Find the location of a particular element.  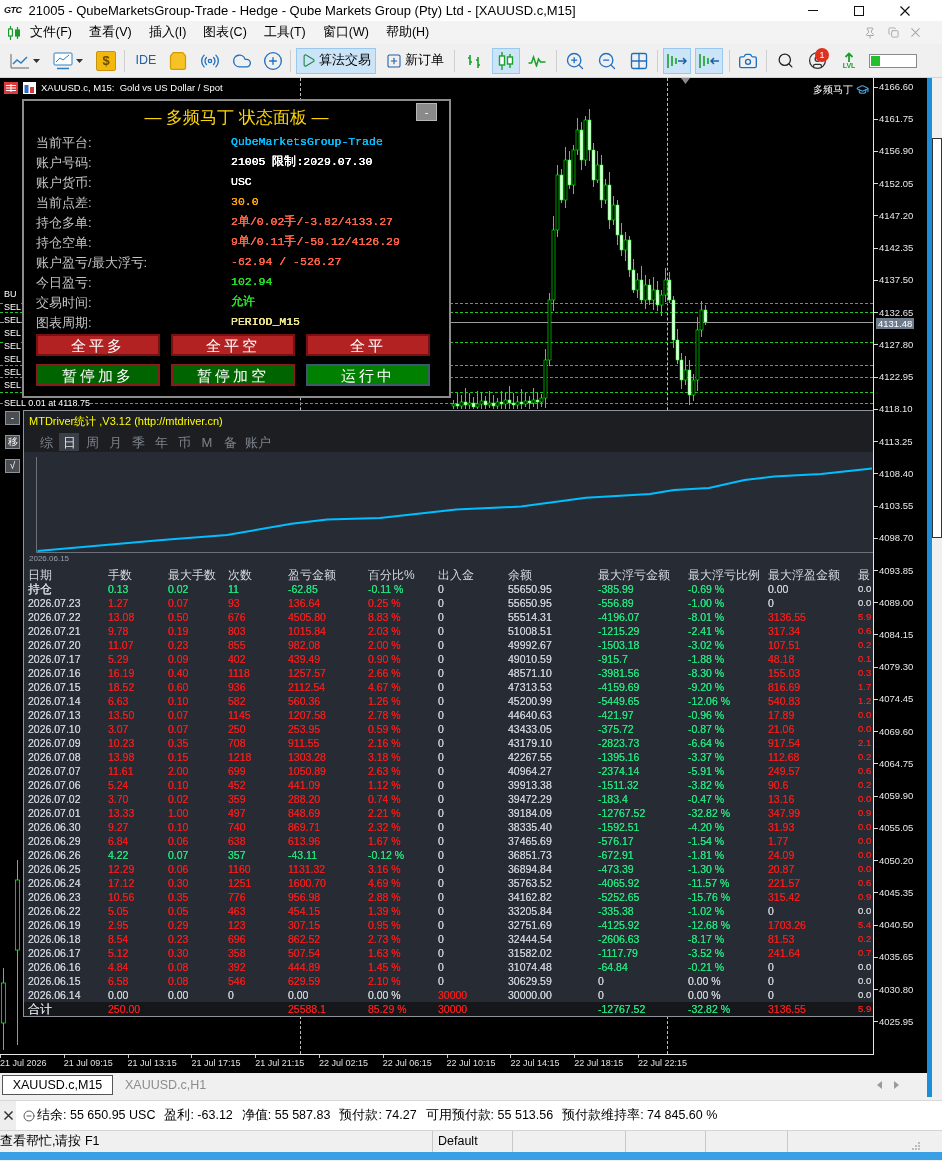

menu-item: 图表(C) is located at coordinates (225, 32).